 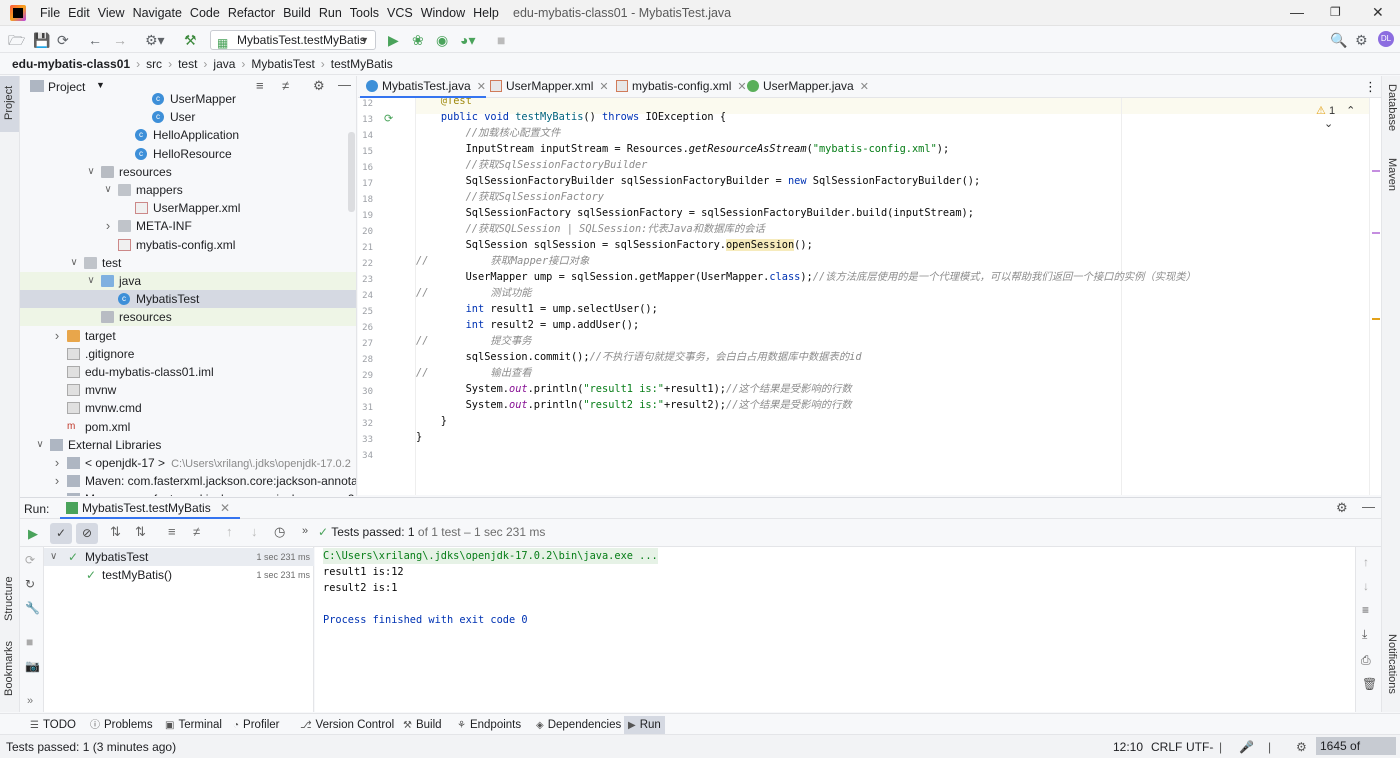 What do you see at coordinates (154, 64) in the screenshot?
I see `breadcrumb-item: src` at bounding box center [154, 64].